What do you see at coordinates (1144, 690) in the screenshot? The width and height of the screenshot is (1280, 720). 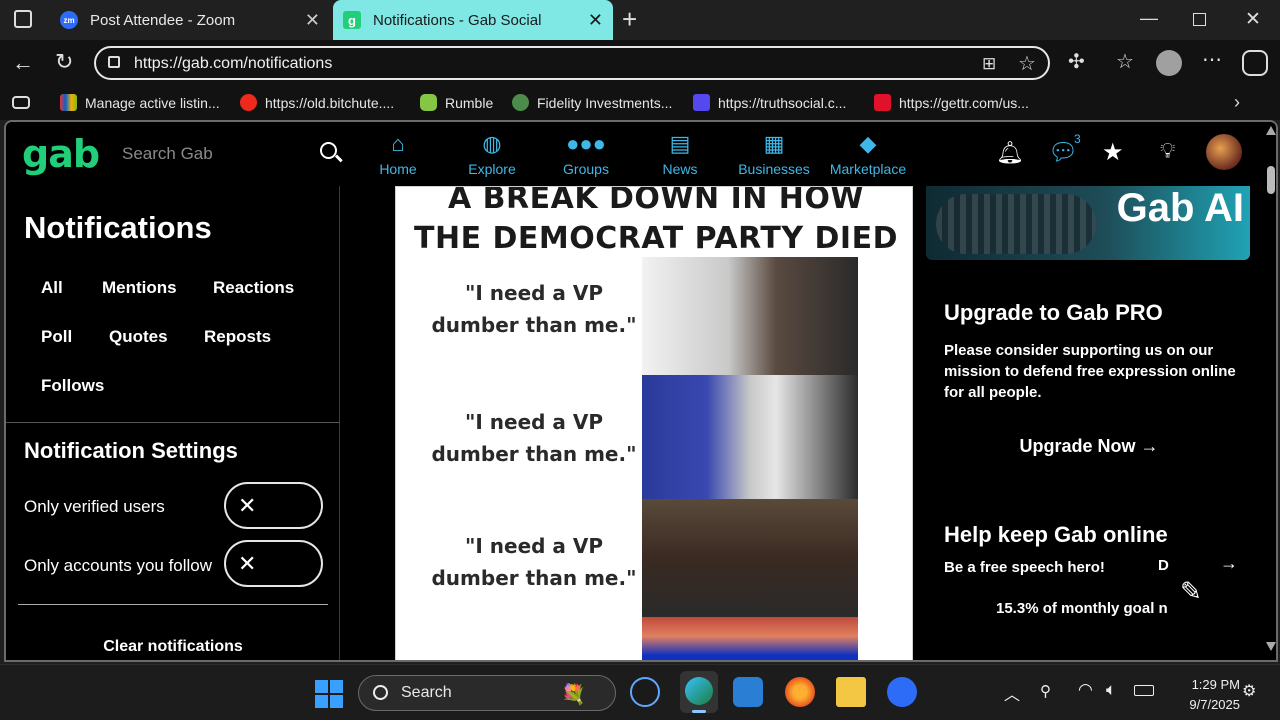 I see `battery-icon` at bounding box center [1144, 690].